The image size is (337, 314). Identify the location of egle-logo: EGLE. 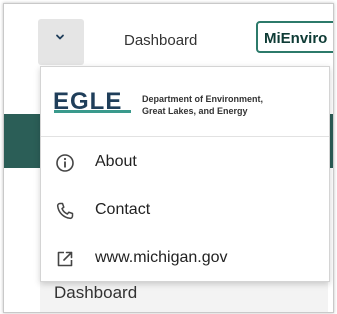
(92, 101).